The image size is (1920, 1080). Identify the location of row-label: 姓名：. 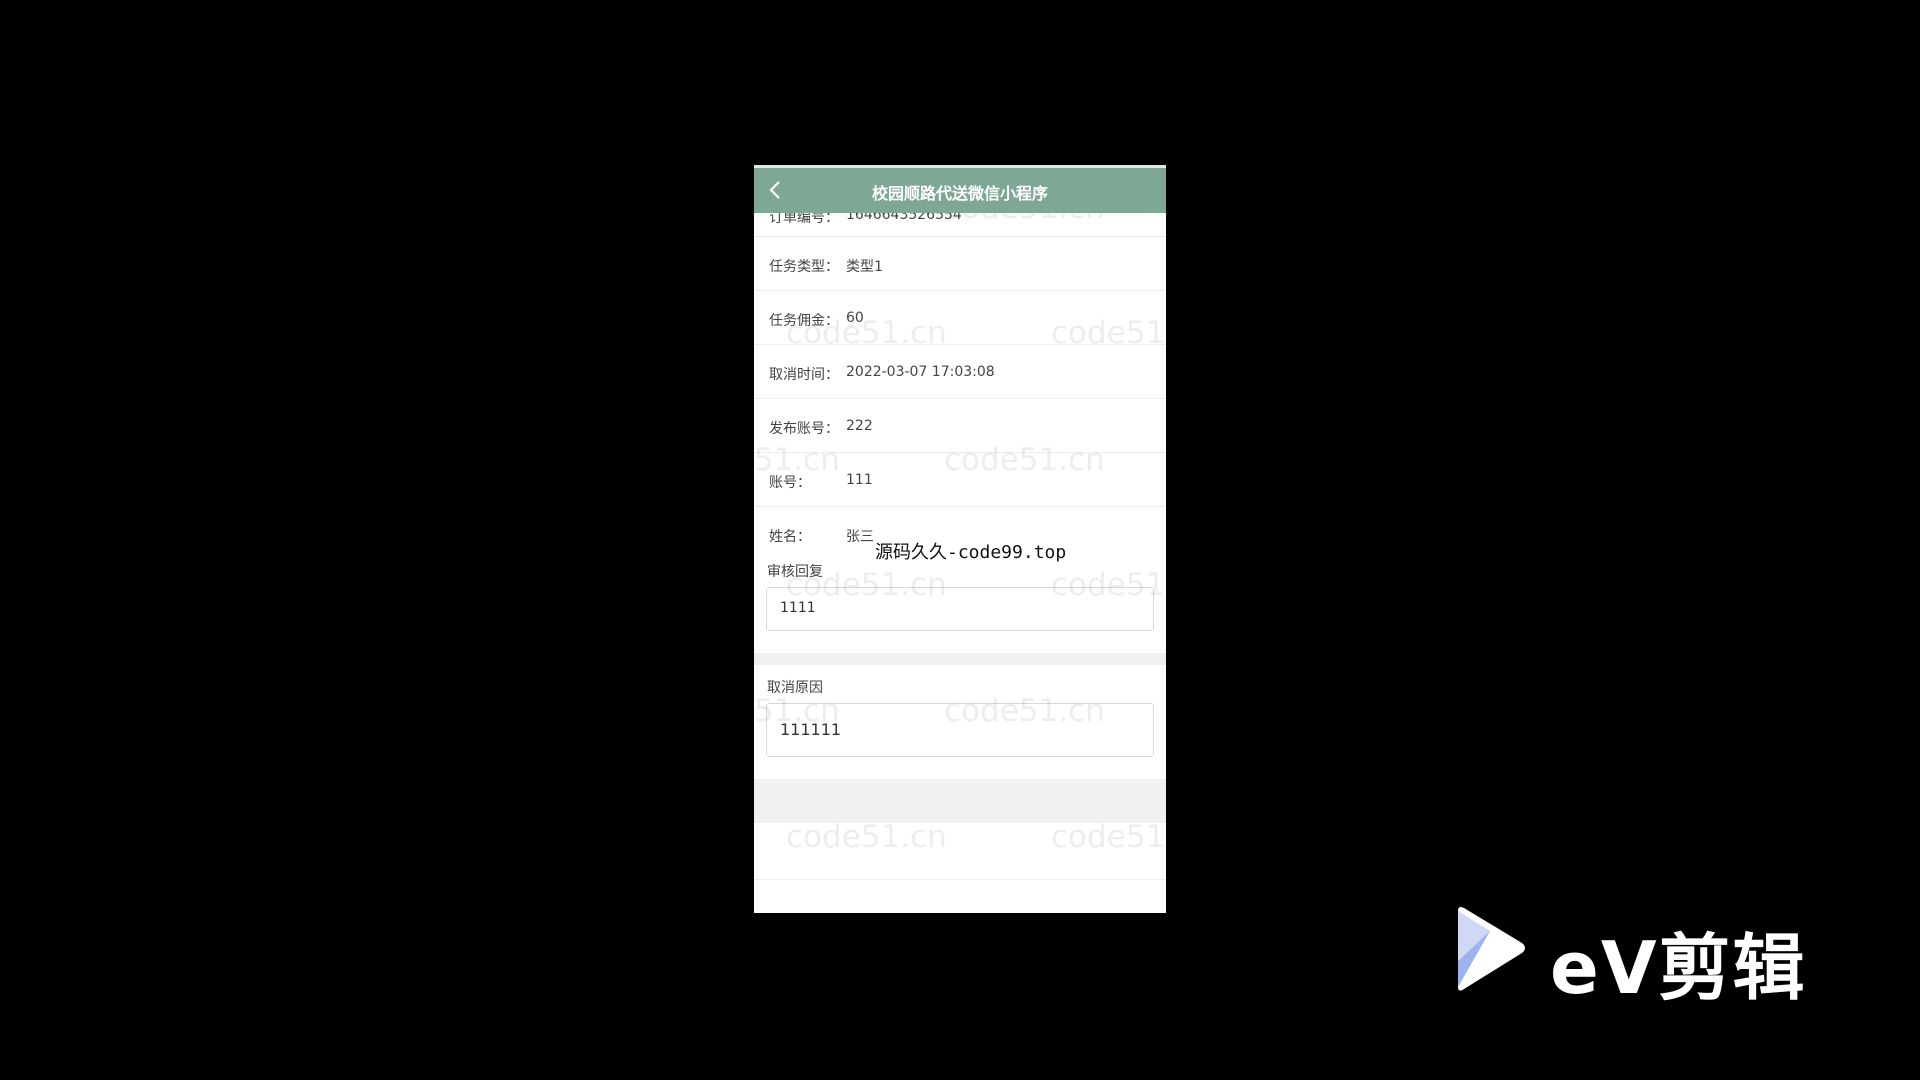
(790, 537).